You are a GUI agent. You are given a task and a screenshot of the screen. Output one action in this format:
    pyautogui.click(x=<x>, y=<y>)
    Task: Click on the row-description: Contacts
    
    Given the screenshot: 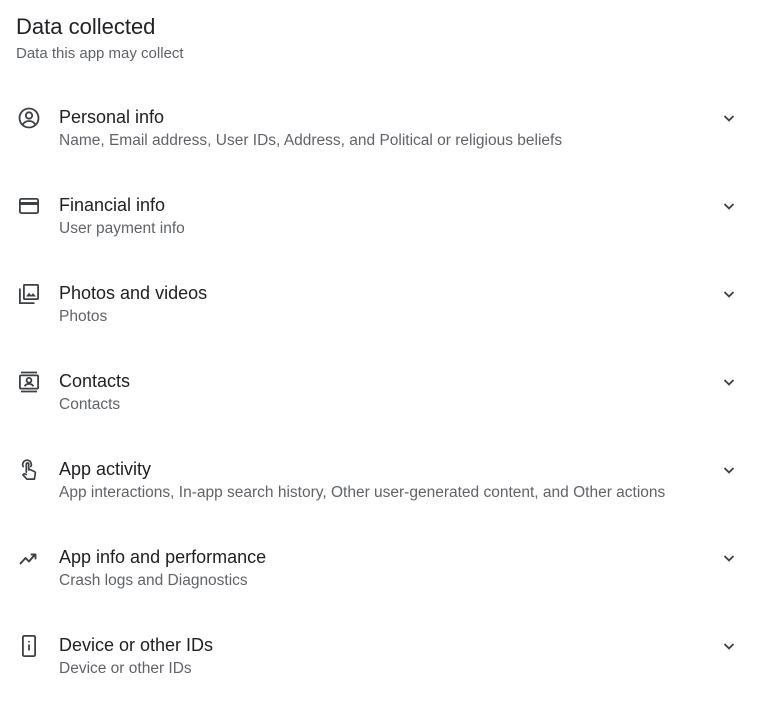 What is the action you would take?
    pyautogui.click(x=90, y=404)
    